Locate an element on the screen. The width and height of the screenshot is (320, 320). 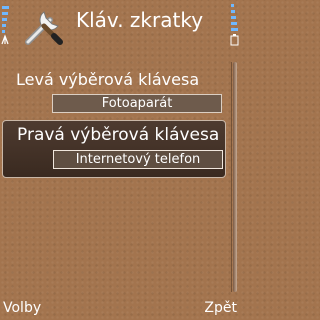
battery-level-icon is located at coordinates (234, 25).